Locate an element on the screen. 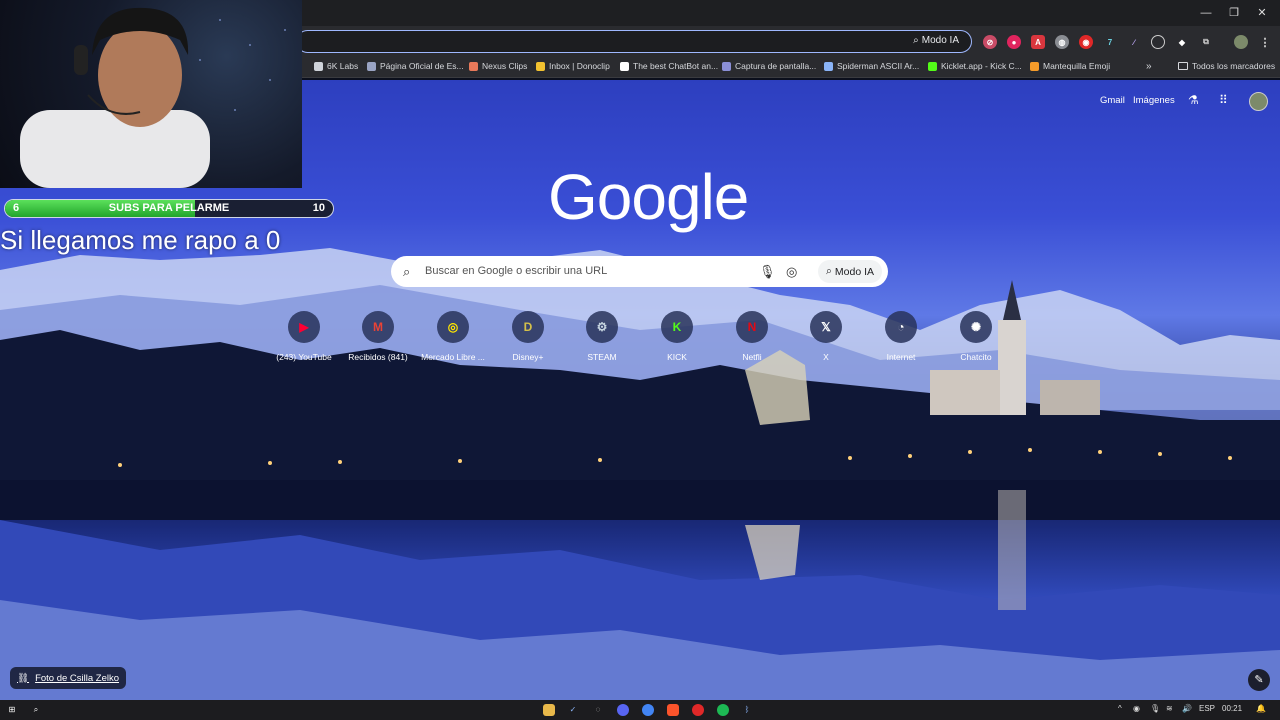  microphone-icon: 🎙 is located at coordinates (767, 272).